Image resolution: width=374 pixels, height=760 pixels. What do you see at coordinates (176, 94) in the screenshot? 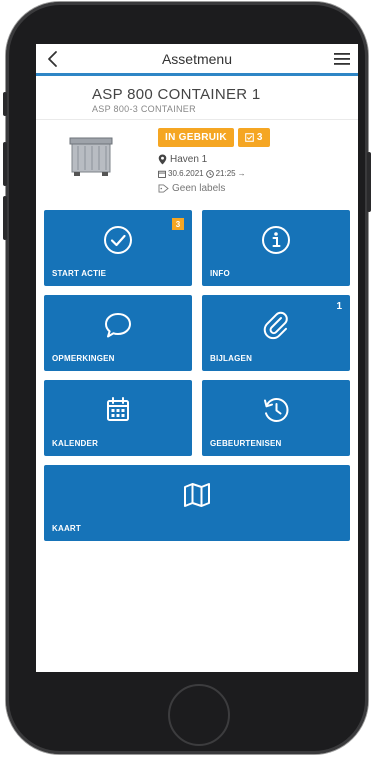
I see `asset-title: ASP 800 CONTAINER 1` at bounding box center [176, 94].